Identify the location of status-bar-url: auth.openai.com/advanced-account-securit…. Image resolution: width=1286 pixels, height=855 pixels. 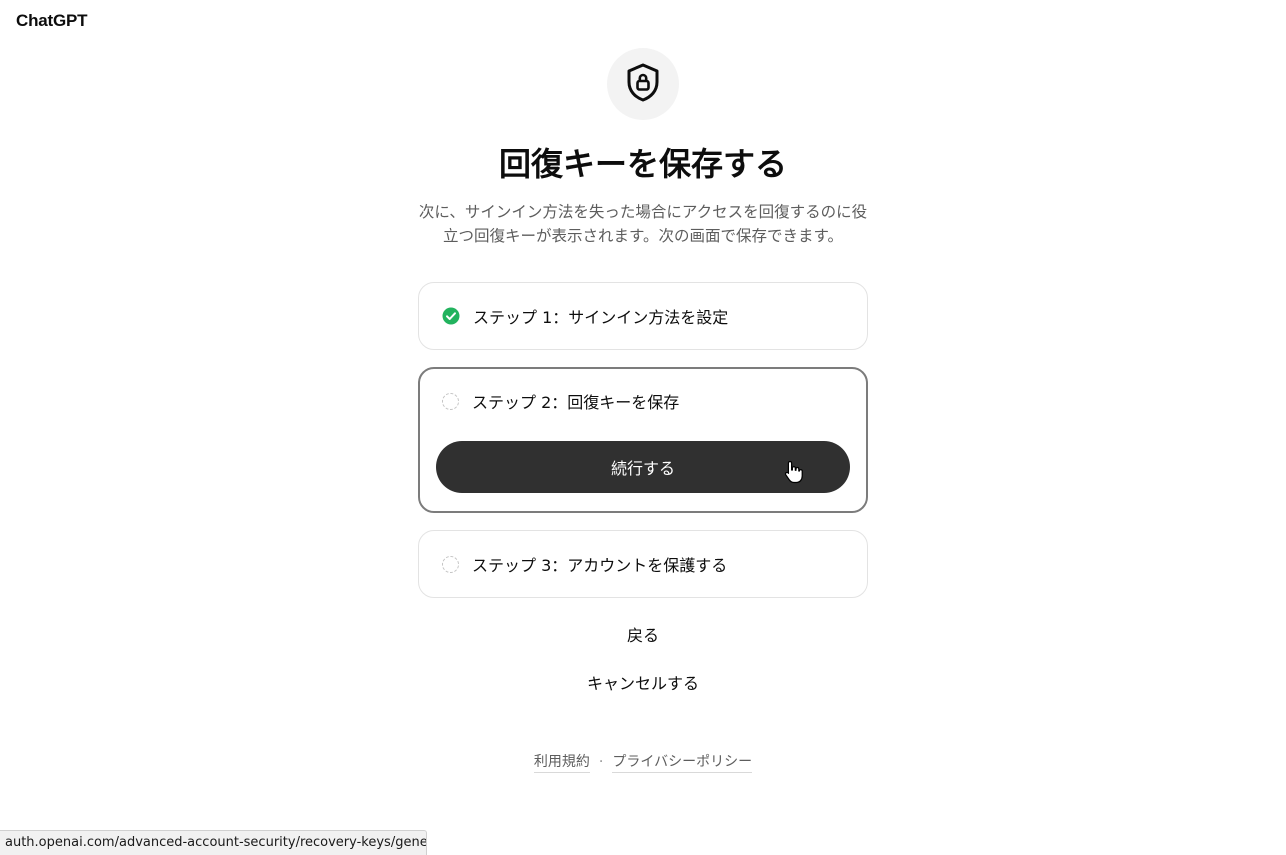
(213, 842).